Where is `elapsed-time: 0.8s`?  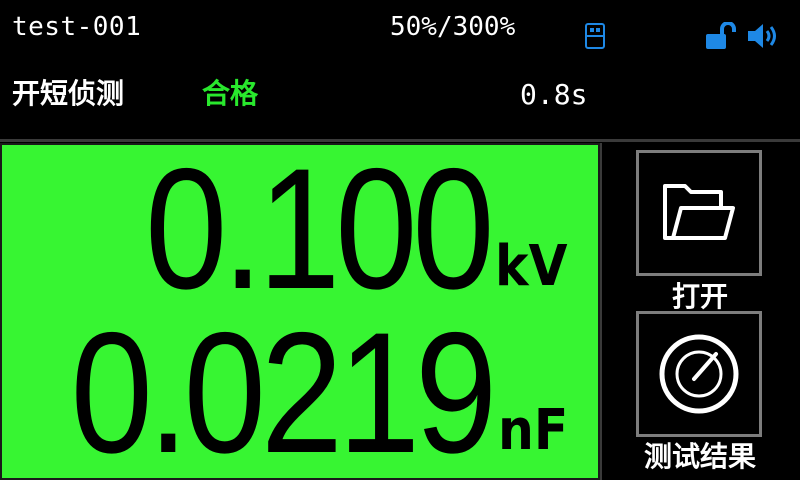
elapsed-time: 0.8s is located at coordinates (554, 94).